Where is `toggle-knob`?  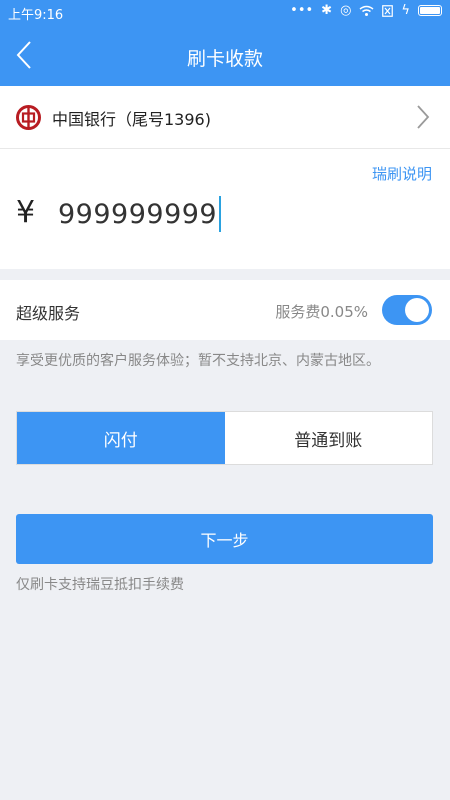
toggle-knob is located at coordinates (417, 310).